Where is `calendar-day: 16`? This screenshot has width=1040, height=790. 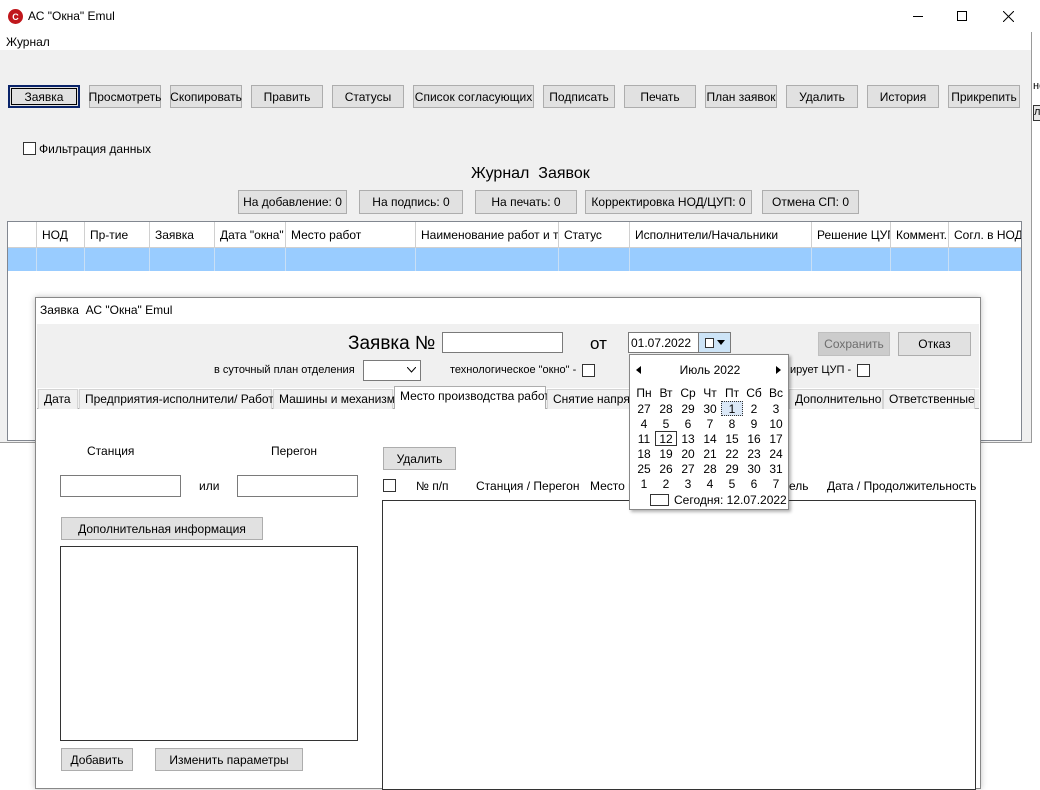 calendar-day: 16 is located at coordinates (754, 438).